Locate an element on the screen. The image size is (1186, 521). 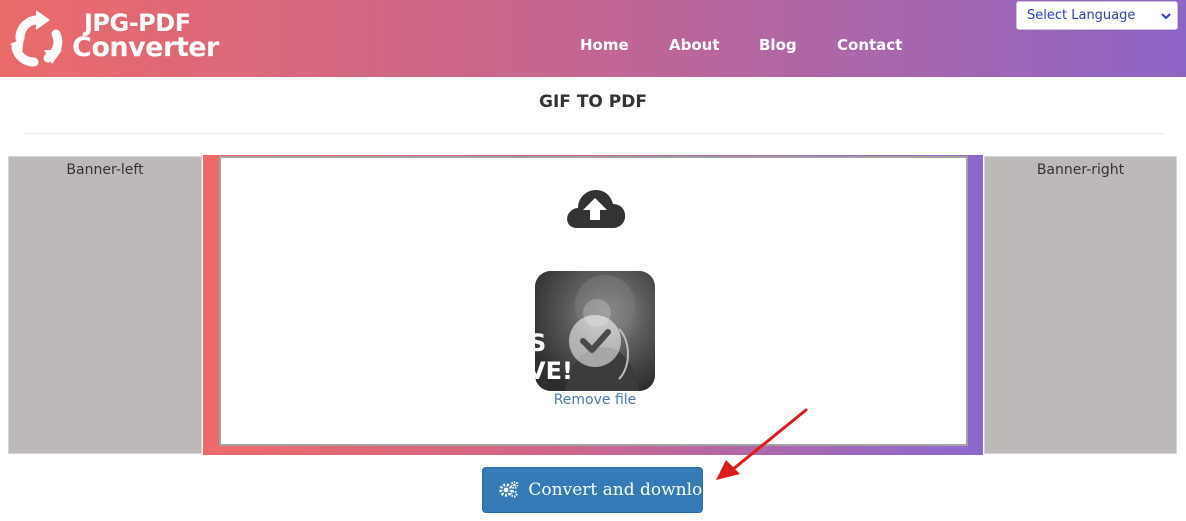
language-select: Select Language is located at coordinates (1097, 15).